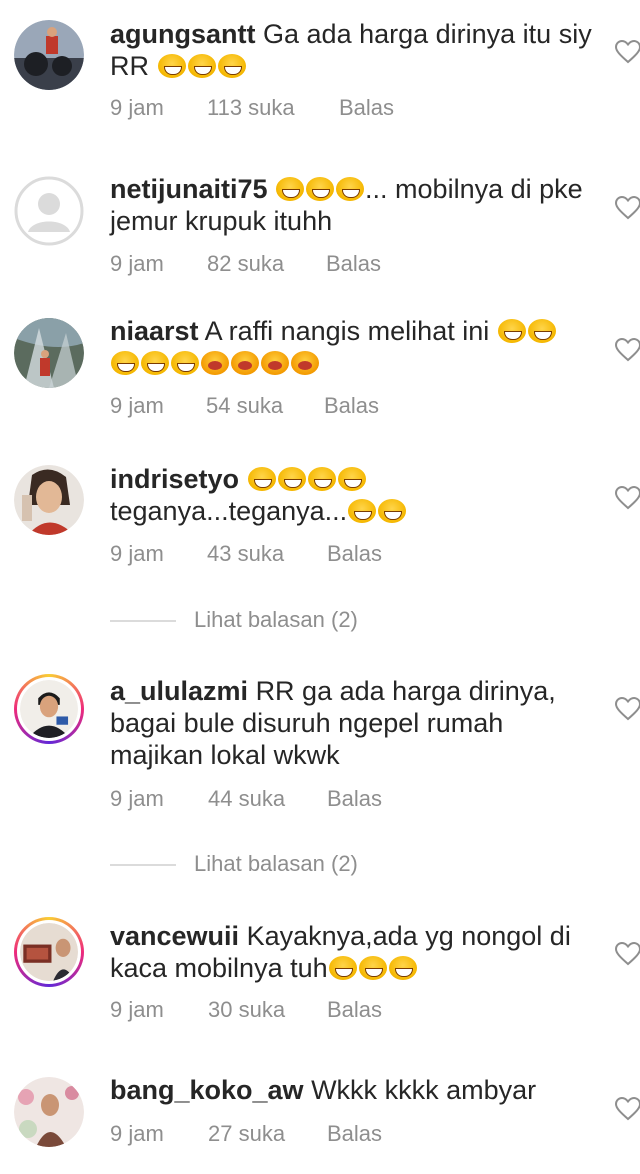  Describe the element at coordinates (221, 221) in the screenshot. I see `comment-text-line: jemur krupuk ituhh` at that location.